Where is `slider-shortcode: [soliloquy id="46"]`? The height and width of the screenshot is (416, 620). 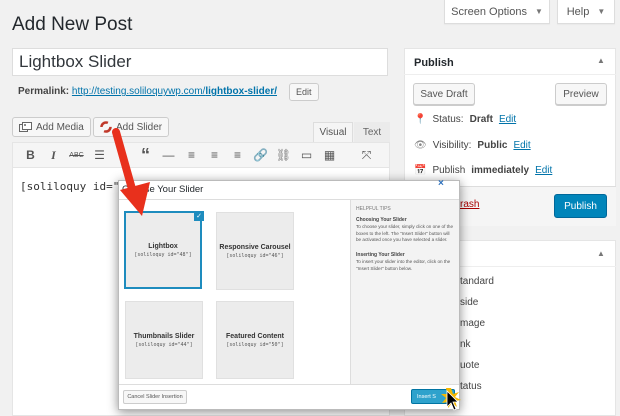 slider-shortcode: [soliloquy id="46"] is located at coordinates (255, 255).